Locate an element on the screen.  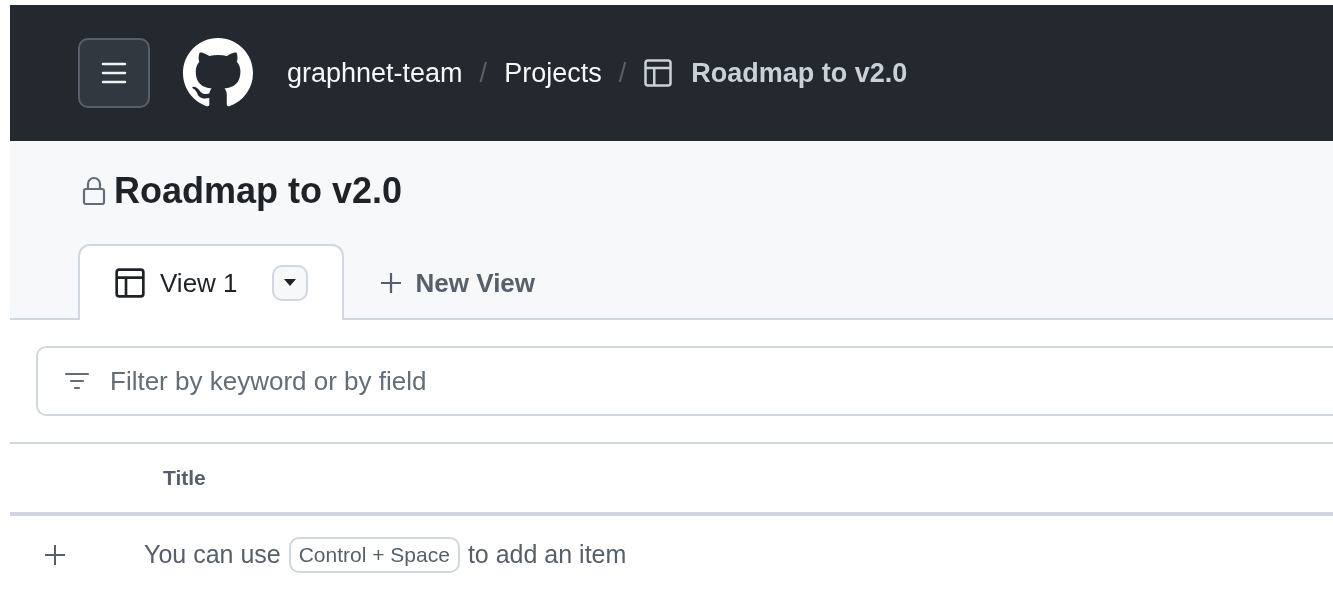
menu-icon is located at coordinates (114, 73).